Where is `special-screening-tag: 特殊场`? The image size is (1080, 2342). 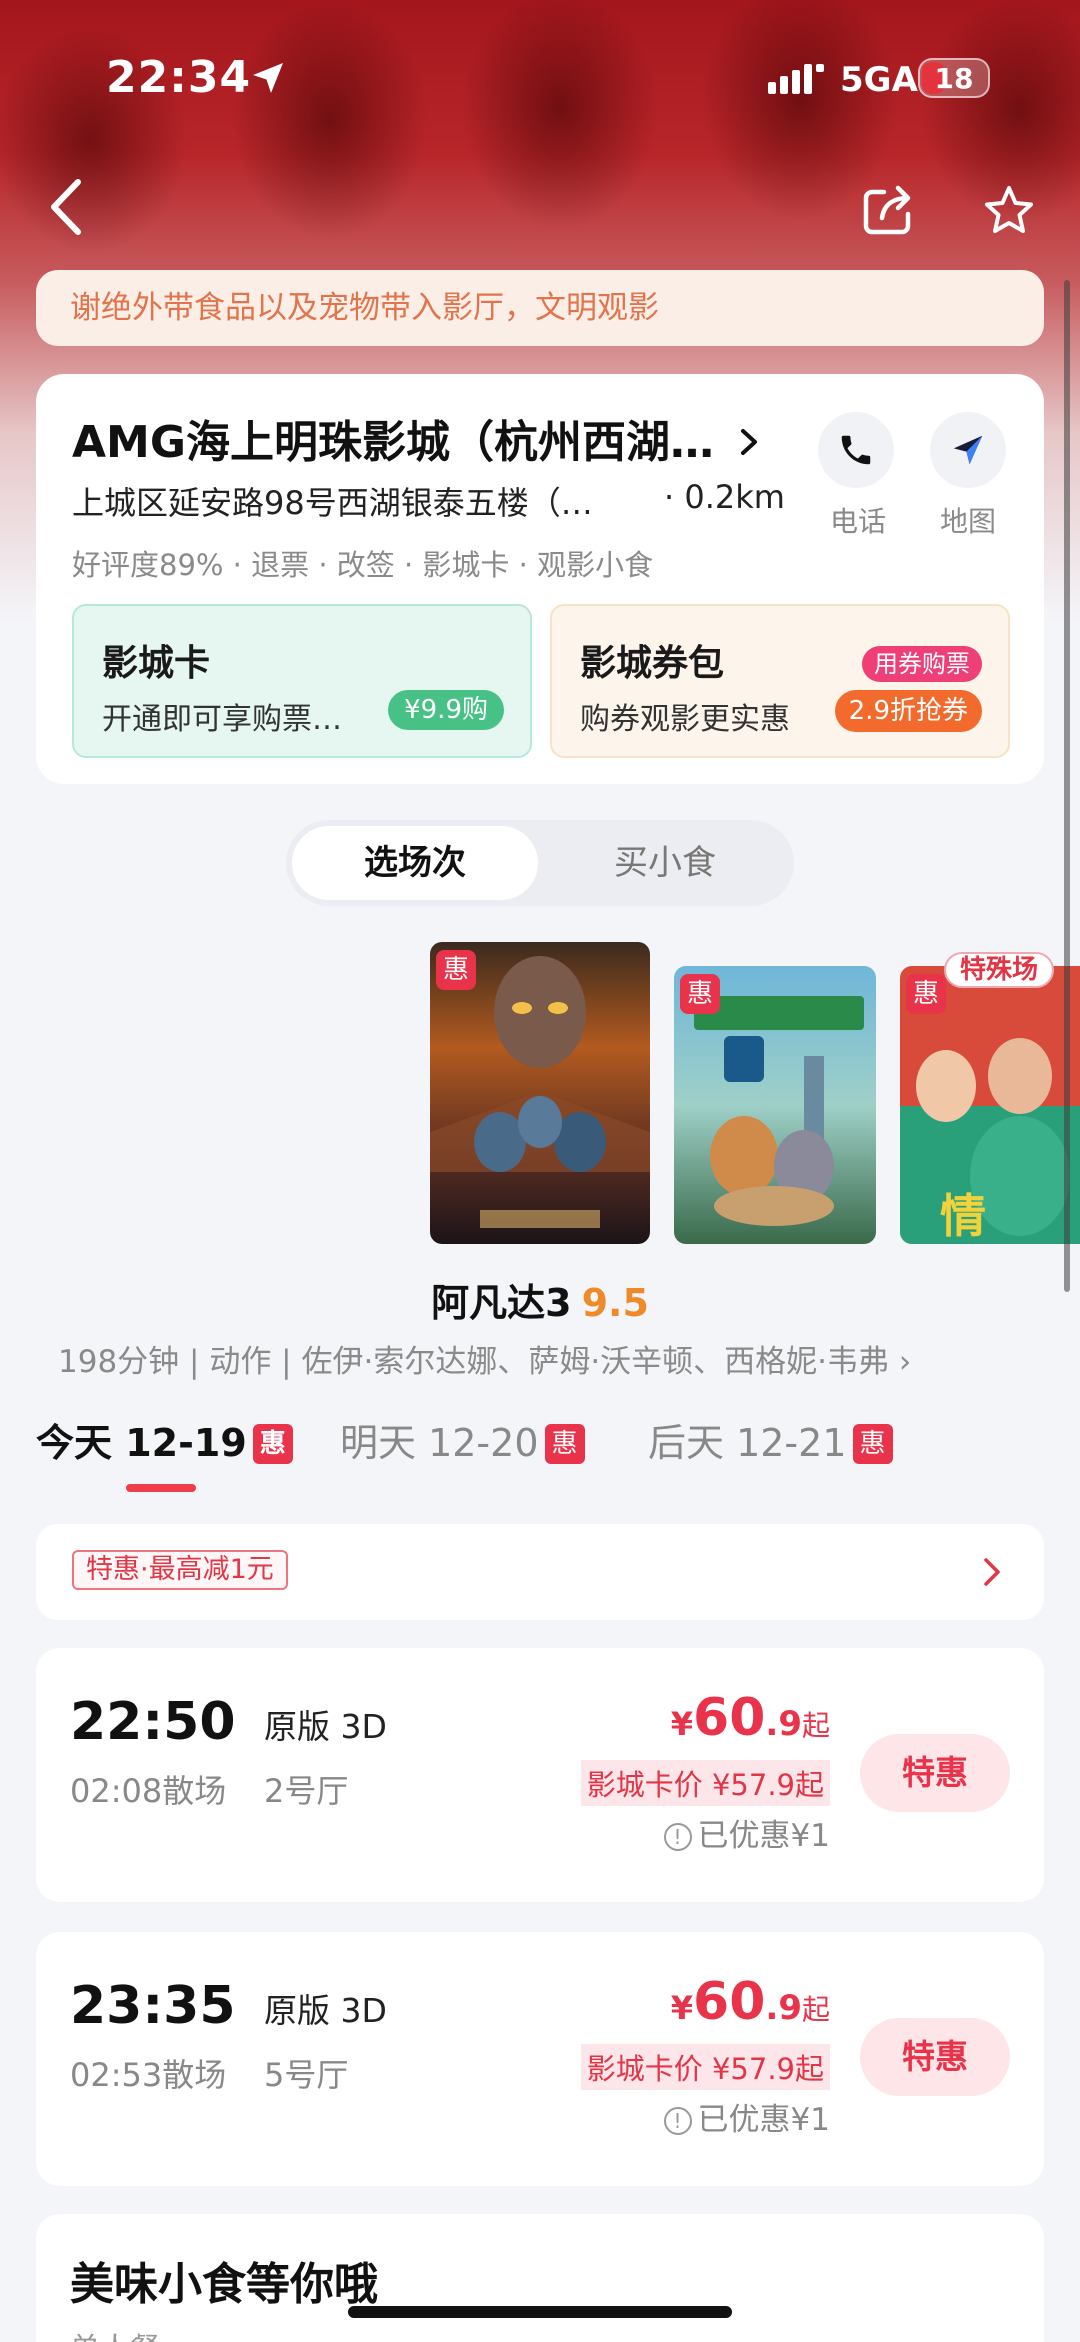 special-screening-tag: 特殊场 is located at coordinates (999, 970).